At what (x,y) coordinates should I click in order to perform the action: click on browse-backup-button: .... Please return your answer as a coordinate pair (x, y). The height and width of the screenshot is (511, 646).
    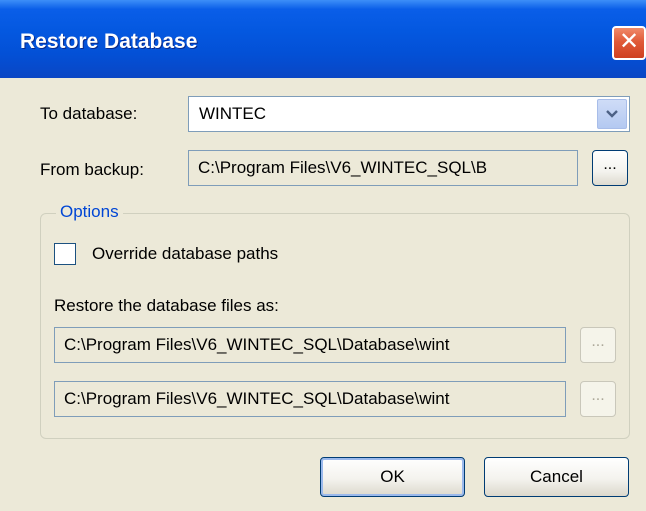
    Looking at the image, I should click on (610, 168).